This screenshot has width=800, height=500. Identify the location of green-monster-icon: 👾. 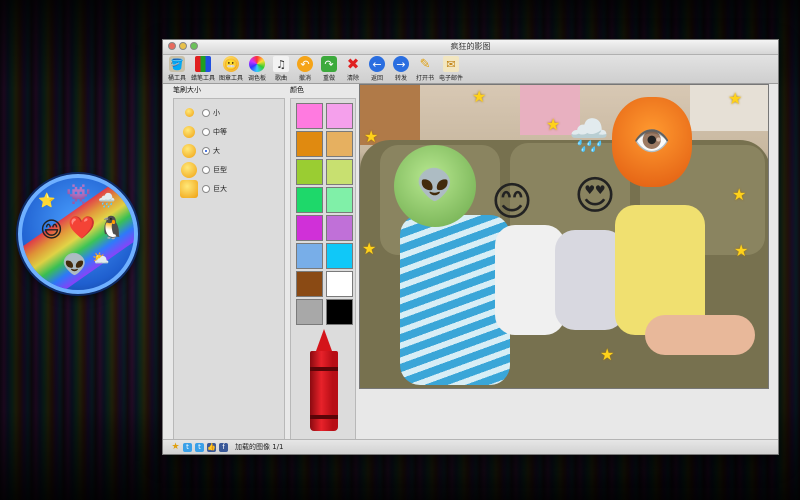
(78, 194).